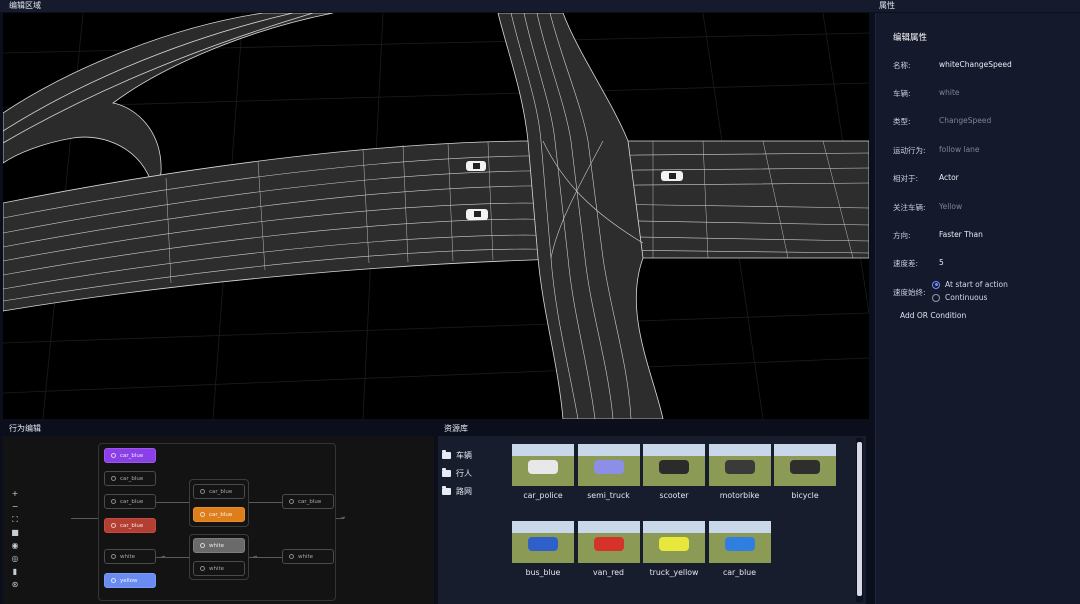 Image resolution: width=1080 pixels, height=604 pixels. Describe the element at coordinates (85, 518) in the screenshot. I see `connector-line` at that location.